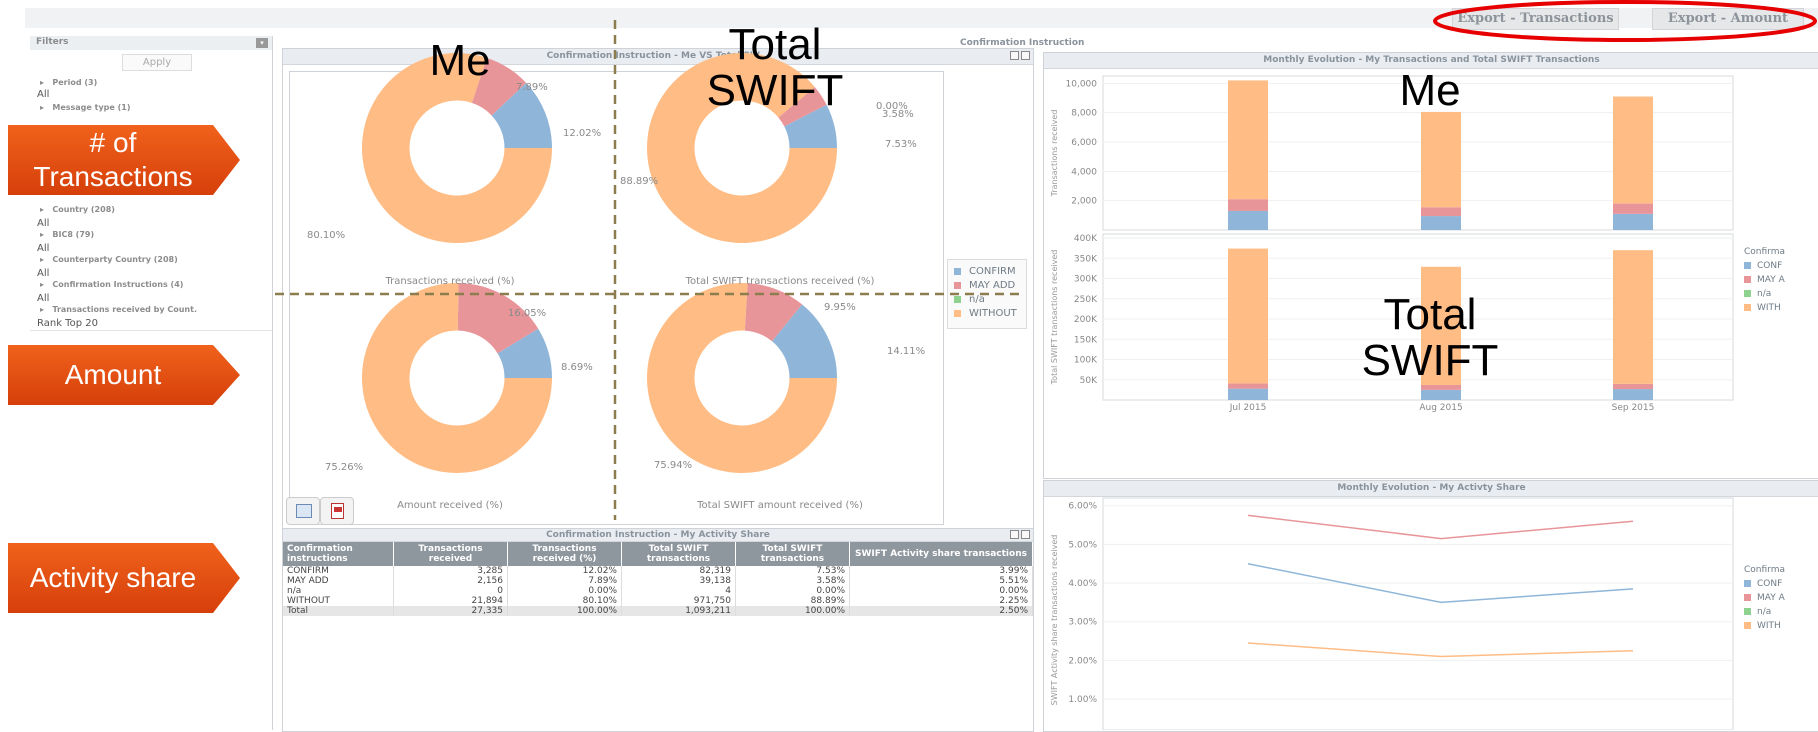 The height and width of the screenshot is (732, 1818). Describe the element at coordinates (1084, 114) in the screenshot. I see `y-tick-label: 8,000` at that location.